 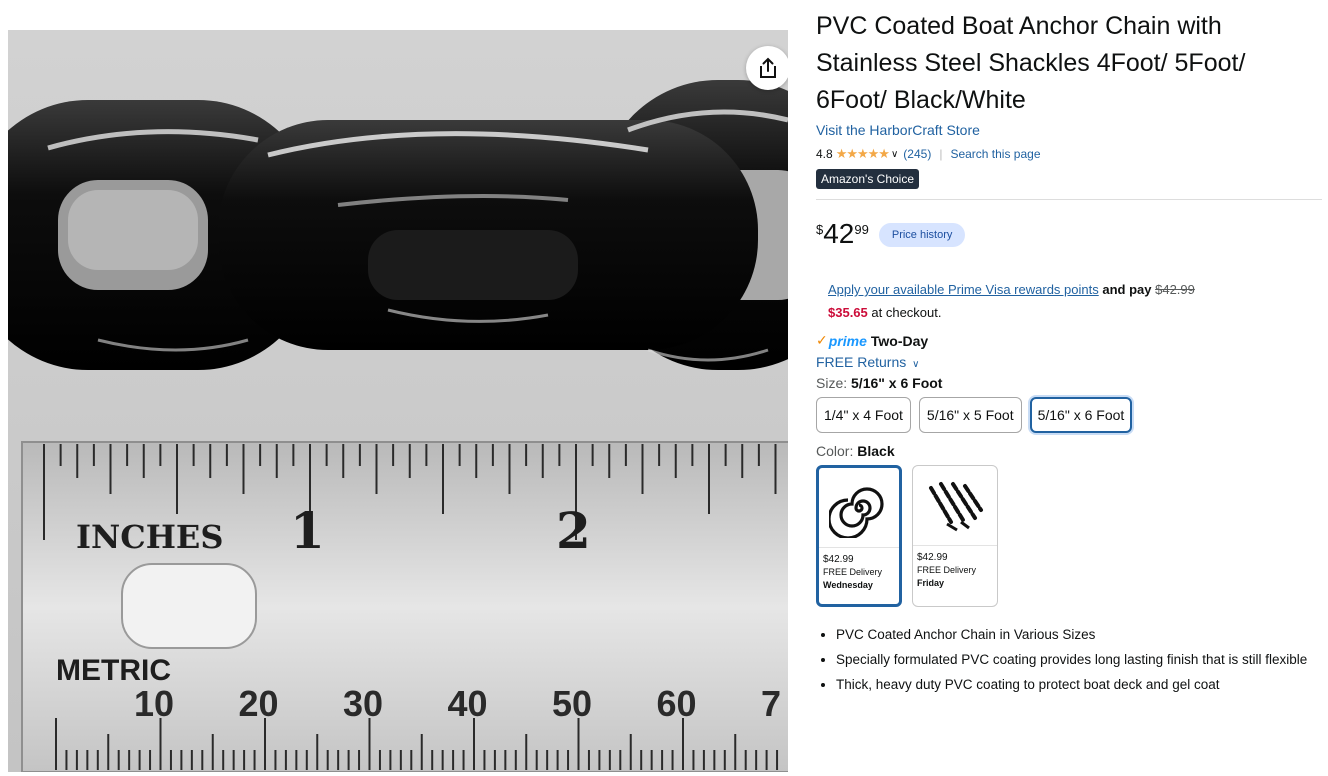 What do you see at coordinates (1069, 451) in the screenshot?
I see `color-label: Color: Black` at bounding box center [1069, 451].